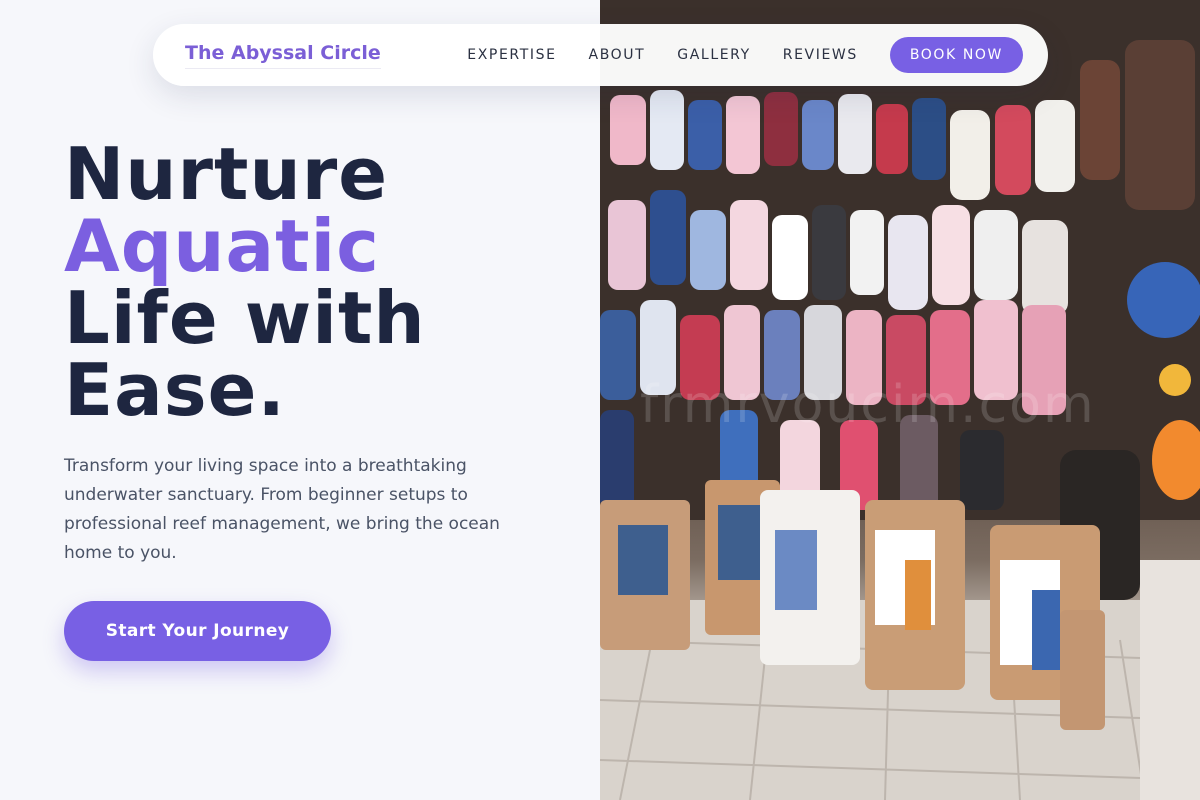 The width and height of the screenshot is (1200, 800). I want to click on brand-logo: The Abyssal Circle, so click(283, 55).